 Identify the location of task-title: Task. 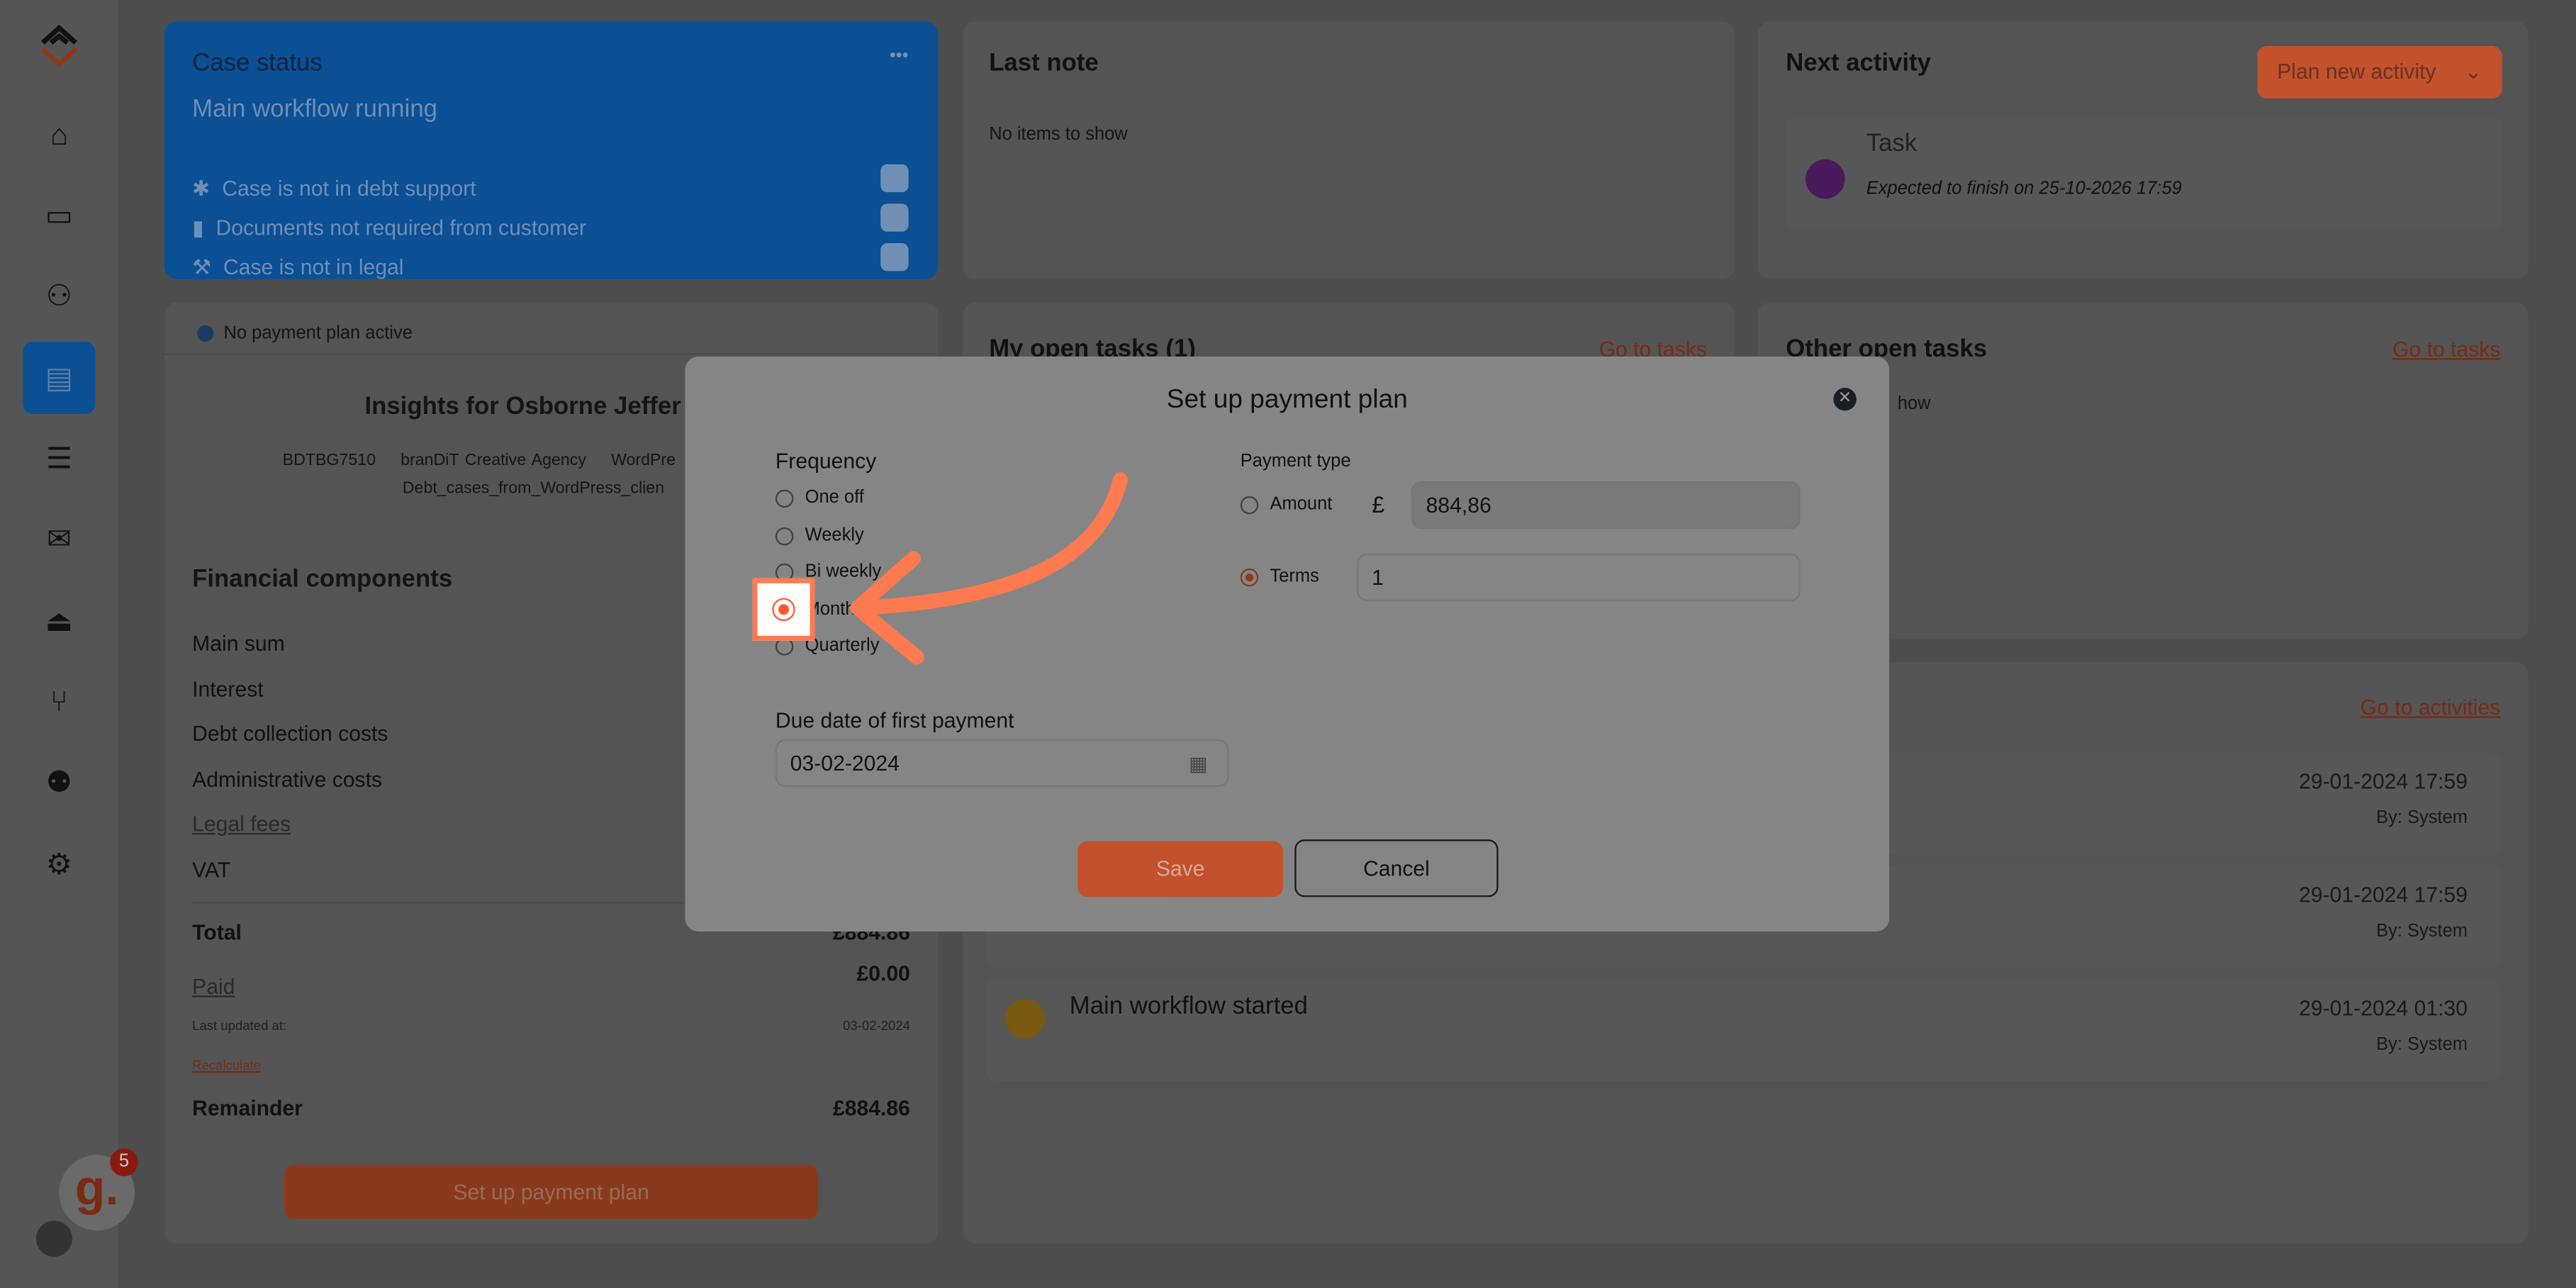
(1891, 144).